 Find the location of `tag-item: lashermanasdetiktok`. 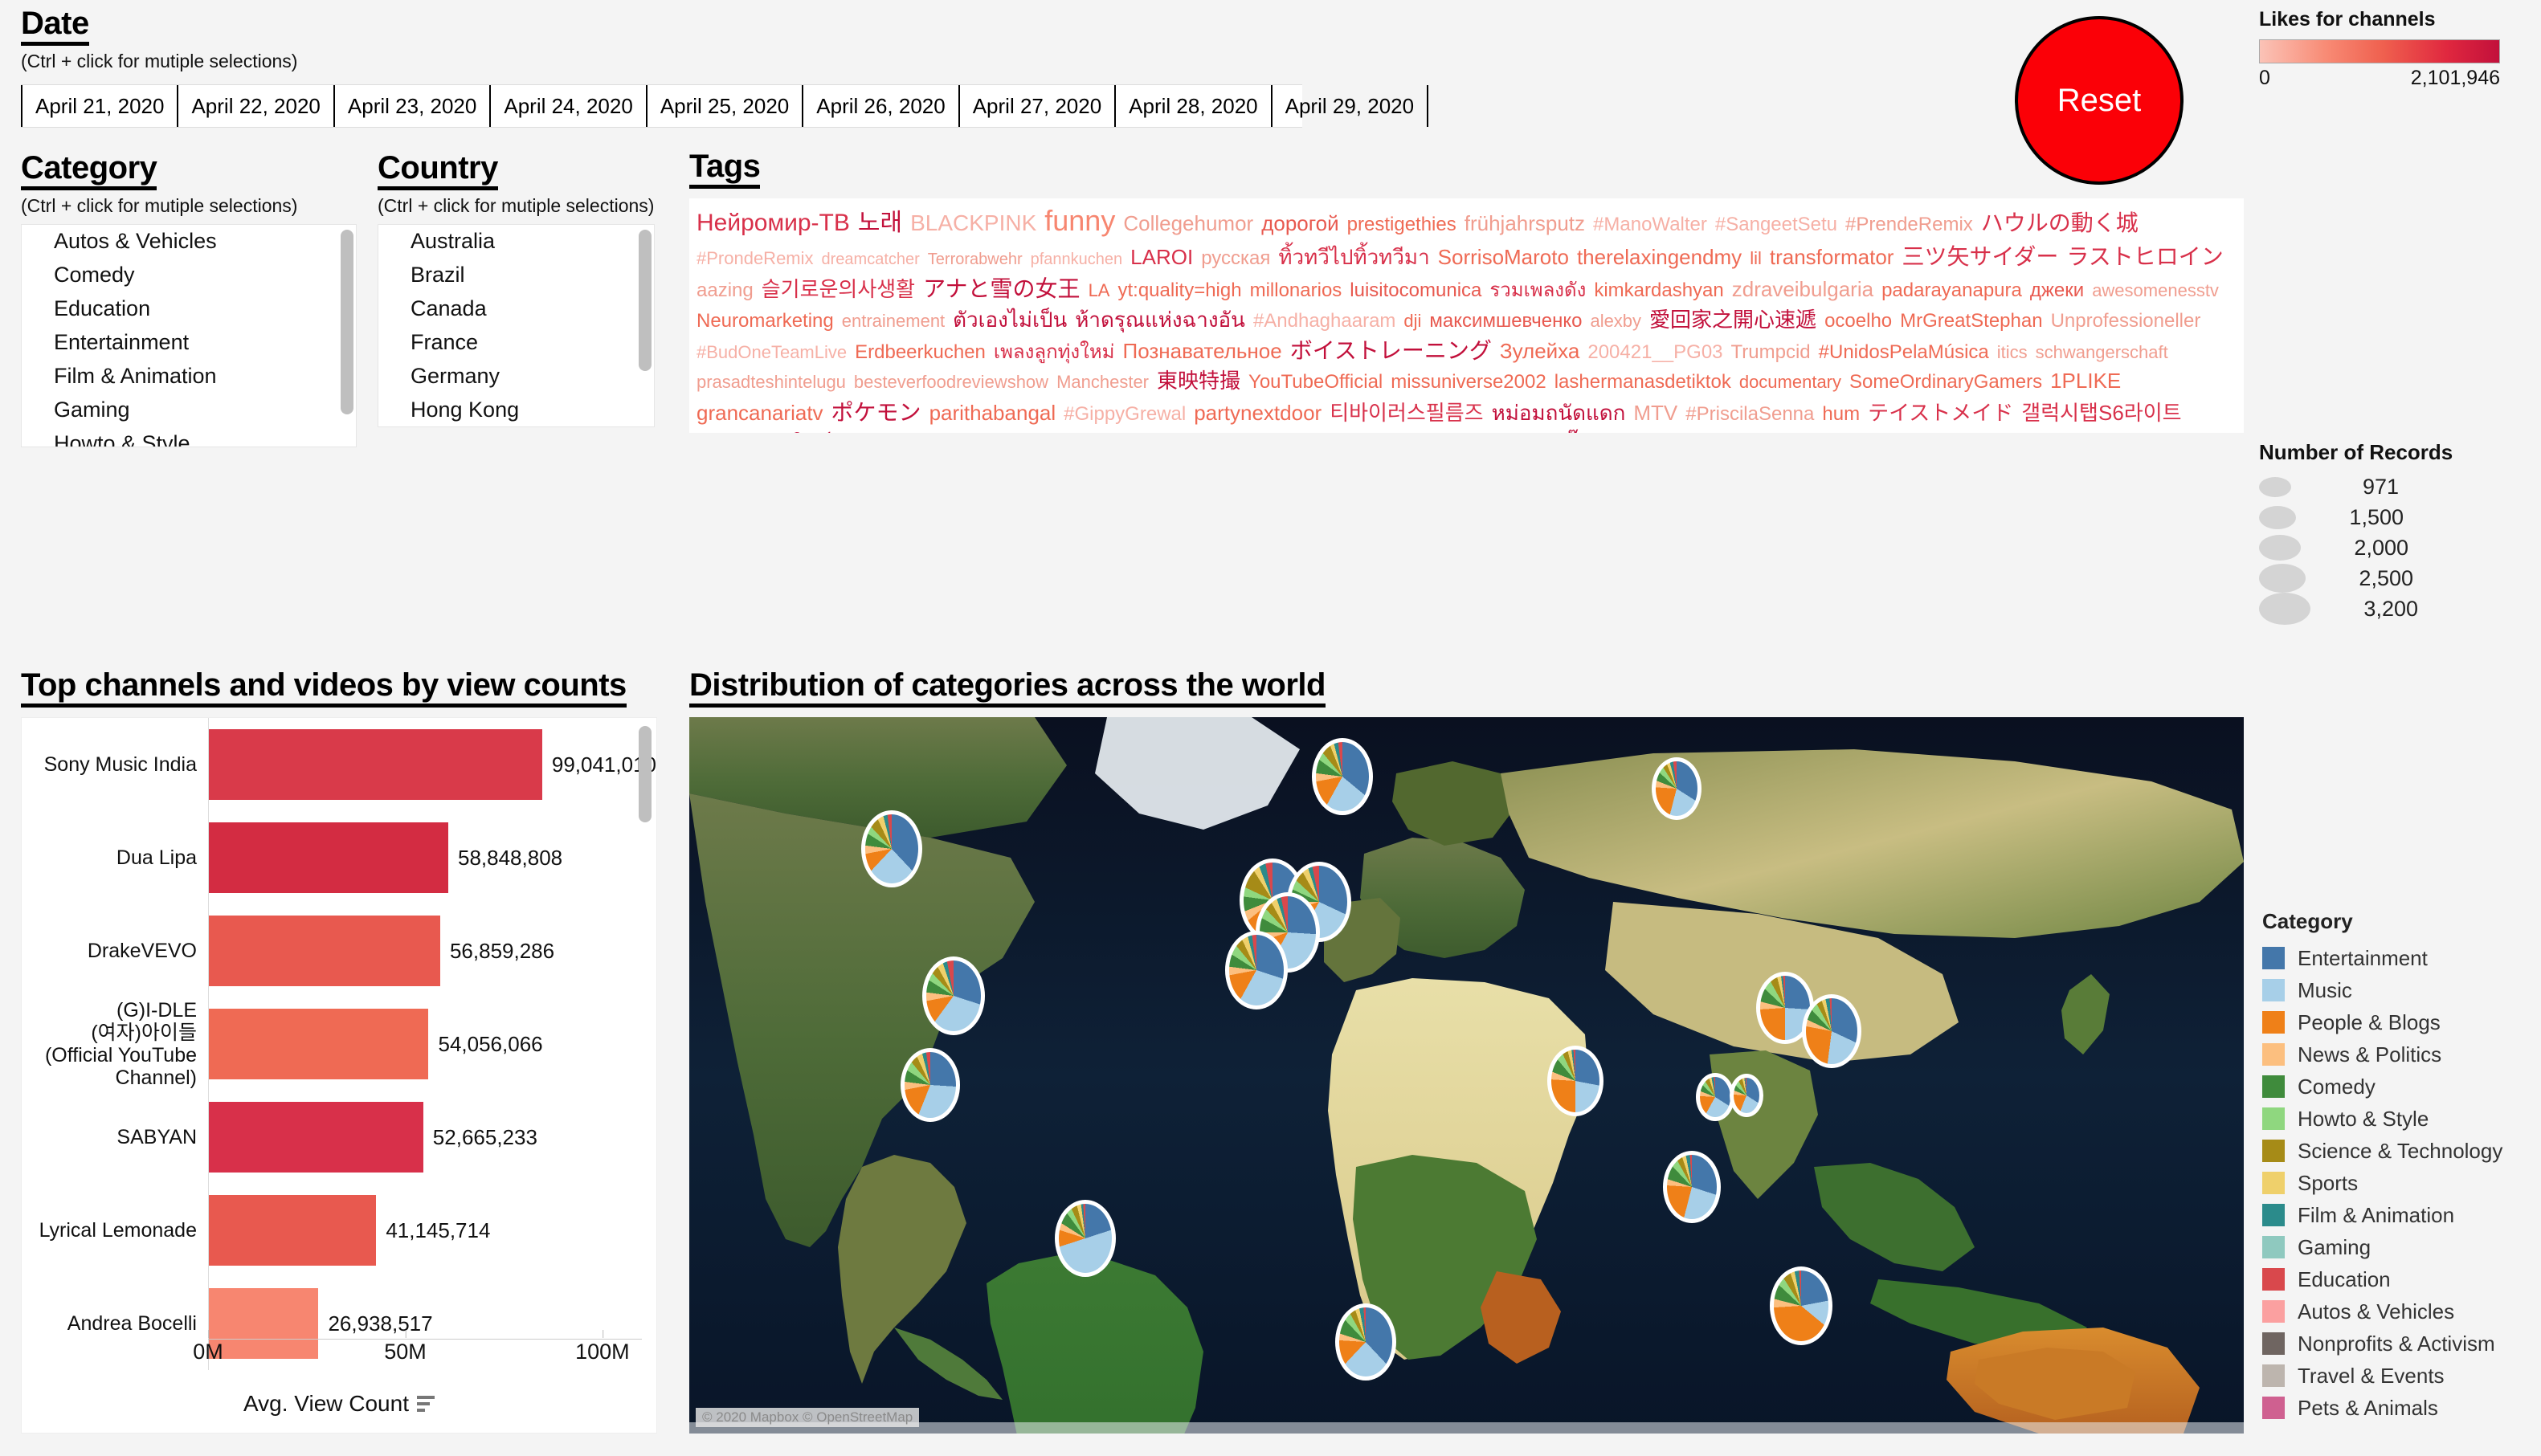

tag-item: lashermanasdetiktok is located at coordinates (1642, 382).